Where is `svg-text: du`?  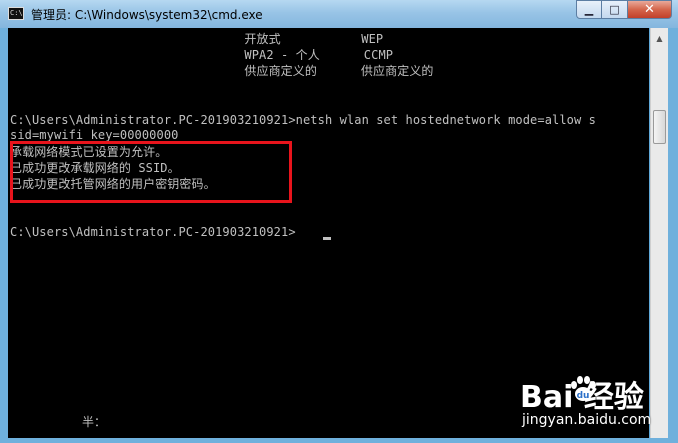 svg-text: du is located at coordinates (583, 396).